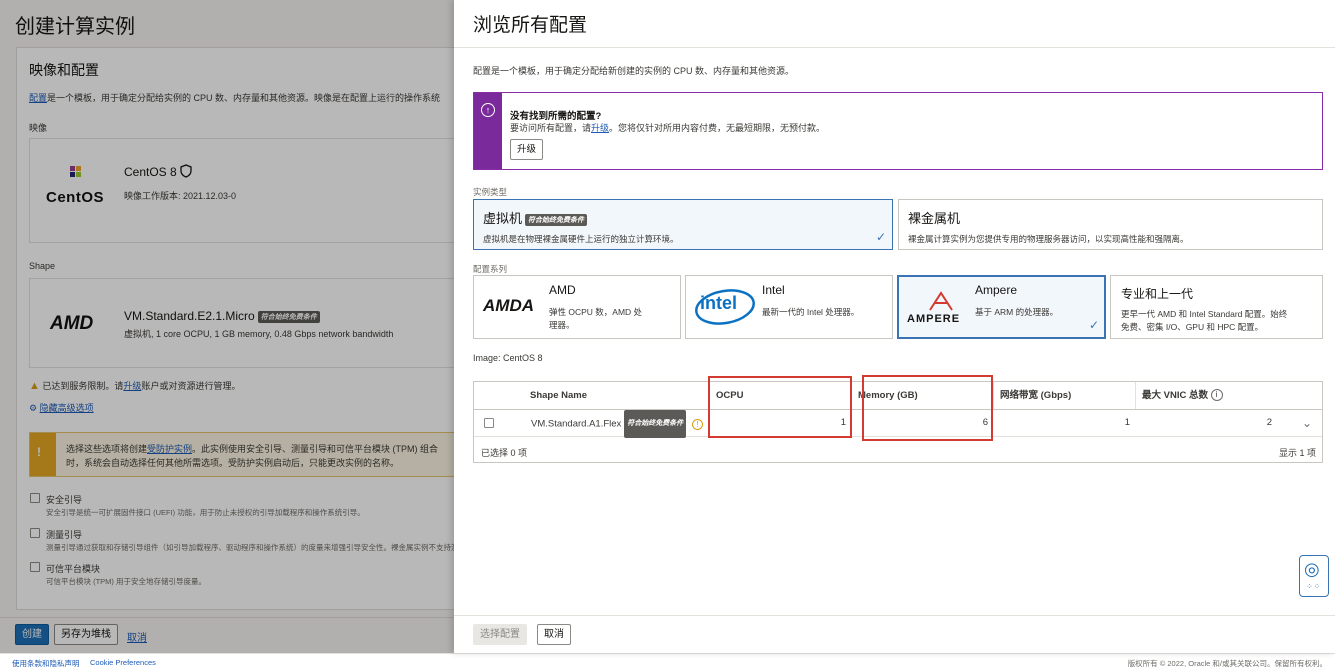 Image resolution: width=1335 pixels, height=671 pixels. Describe the element at coordinates (996, 290) in the screenshot. I see `ampere-family-title: Ampere` at that location.